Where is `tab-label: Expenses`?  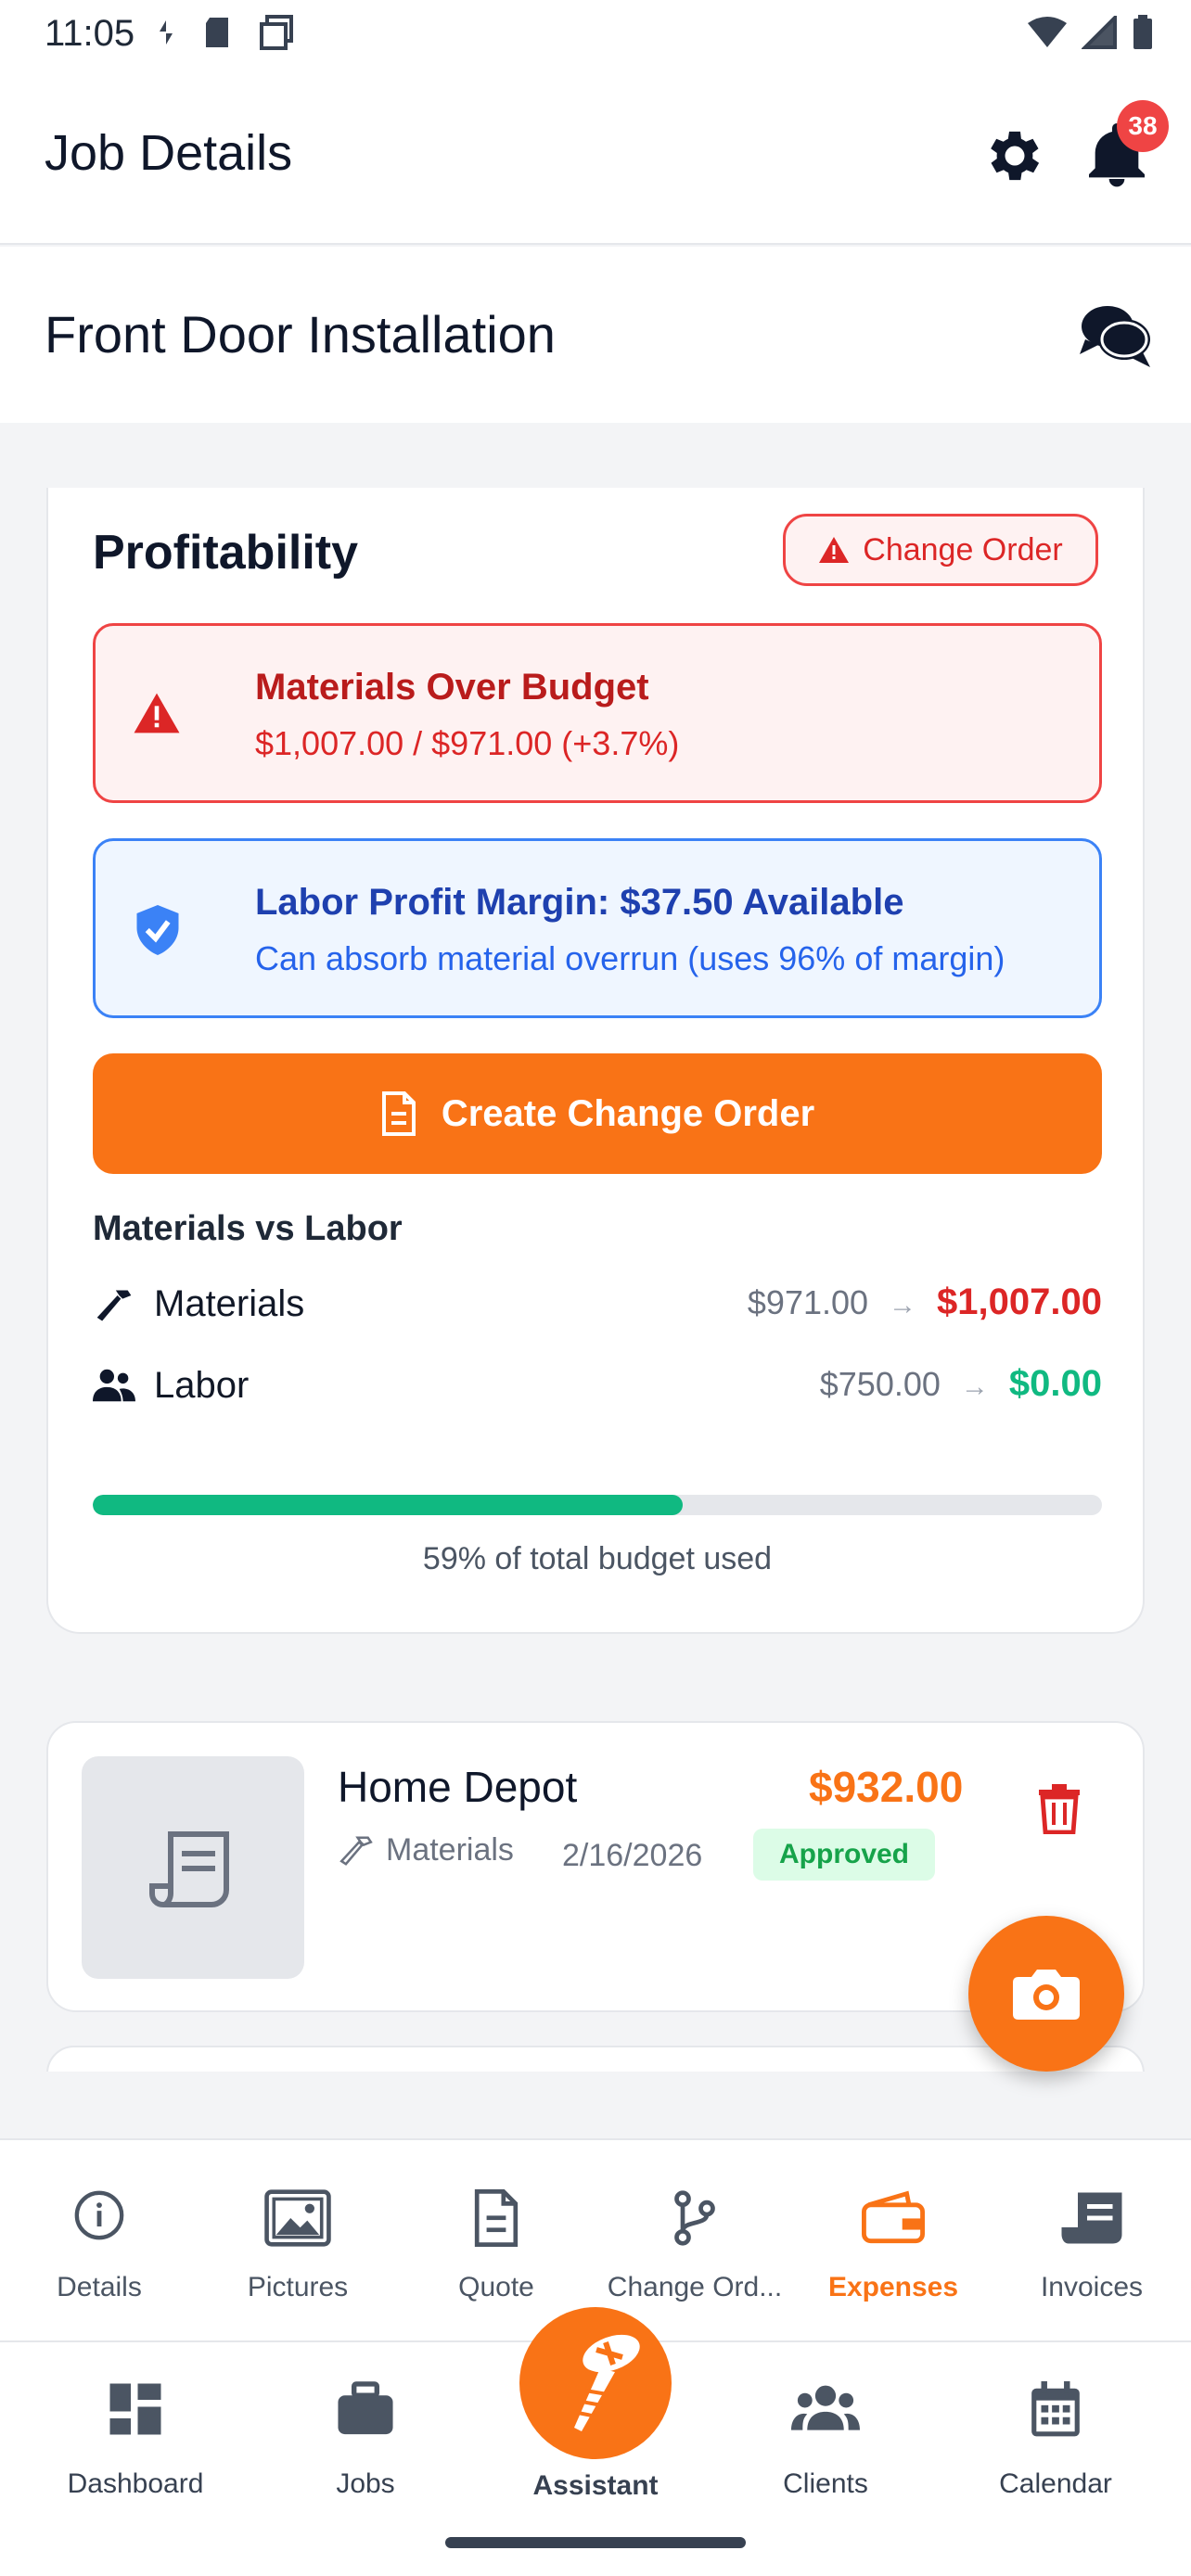
tab-label: Expenses is located at coordinates (893, 2287).